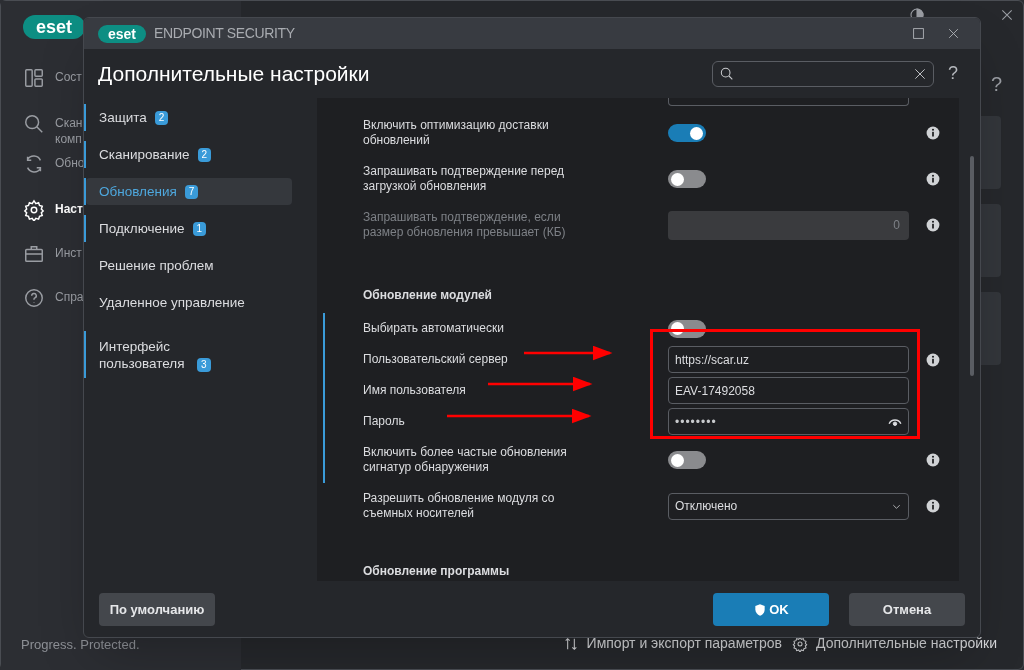 The height and width of the screenshot is (670, 1024). Describe the element at coordinates (465, 225) in the screenshot. I see `setting-label: Запрашивать подтверждение, если размер обновления превышает (КБ)` at that location.